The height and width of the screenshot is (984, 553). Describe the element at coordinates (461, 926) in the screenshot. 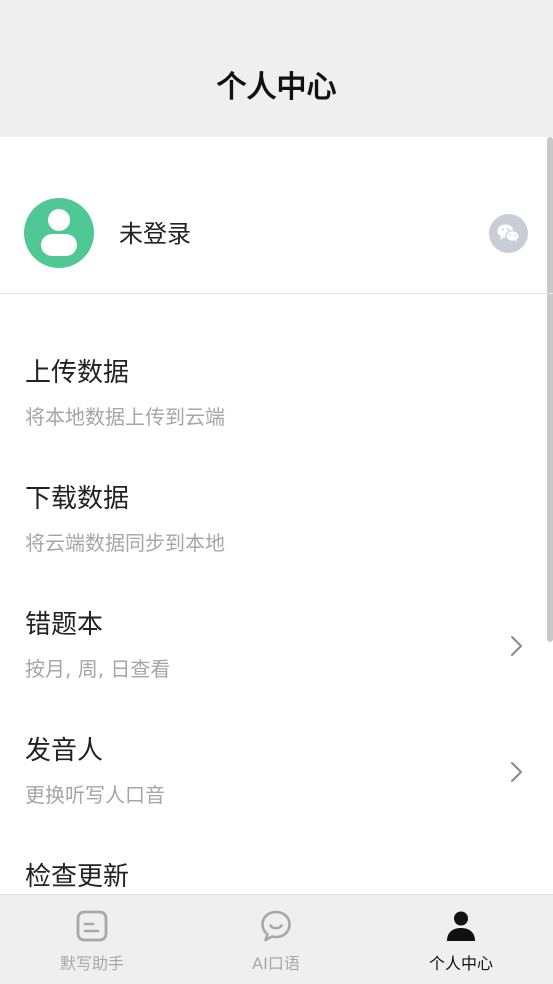

I see `person-icon` at that location.